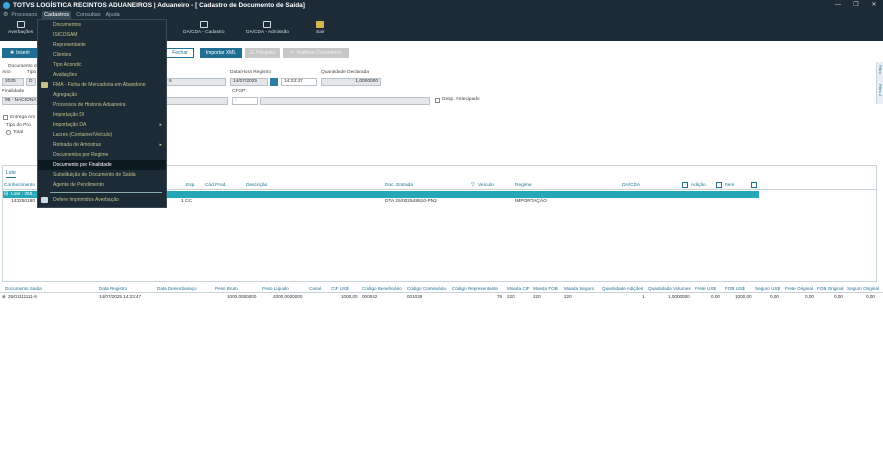 The image size is (883, 459). Describe the element at coordinates (523, 185) in the screenshot. I see `col-regime: Regime` at that location.